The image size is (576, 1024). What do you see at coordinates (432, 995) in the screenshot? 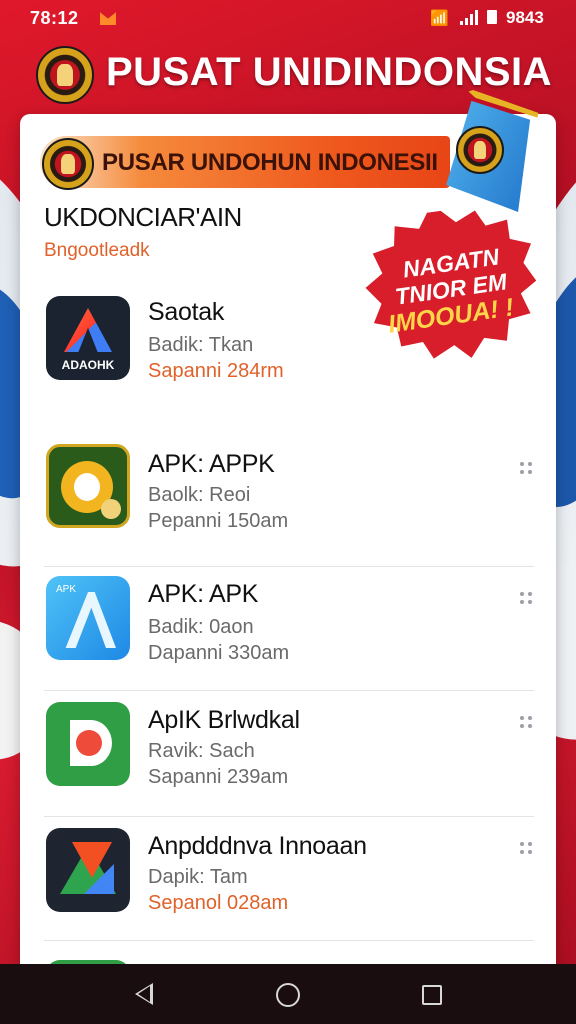
I see `recents-icon` at bounding box center [432, 995].